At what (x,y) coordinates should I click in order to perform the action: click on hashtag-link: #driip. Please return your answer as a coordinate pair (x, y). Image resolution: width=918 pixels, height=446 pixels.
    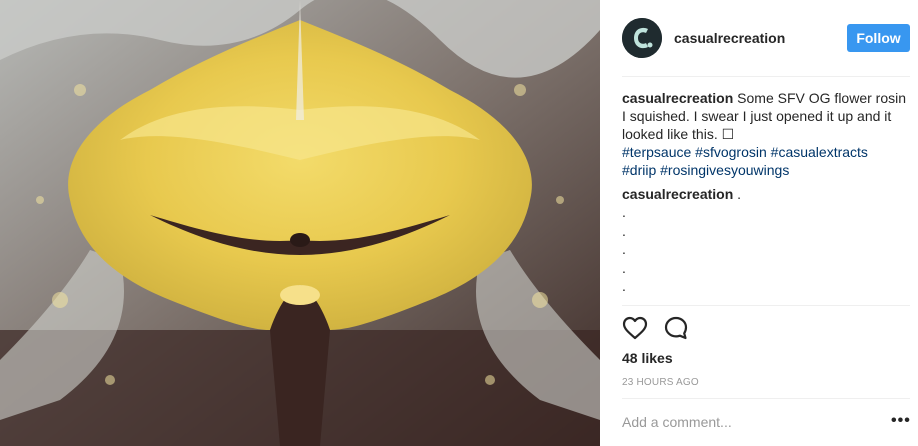
    Looking at the image, I should click on (639, 170).